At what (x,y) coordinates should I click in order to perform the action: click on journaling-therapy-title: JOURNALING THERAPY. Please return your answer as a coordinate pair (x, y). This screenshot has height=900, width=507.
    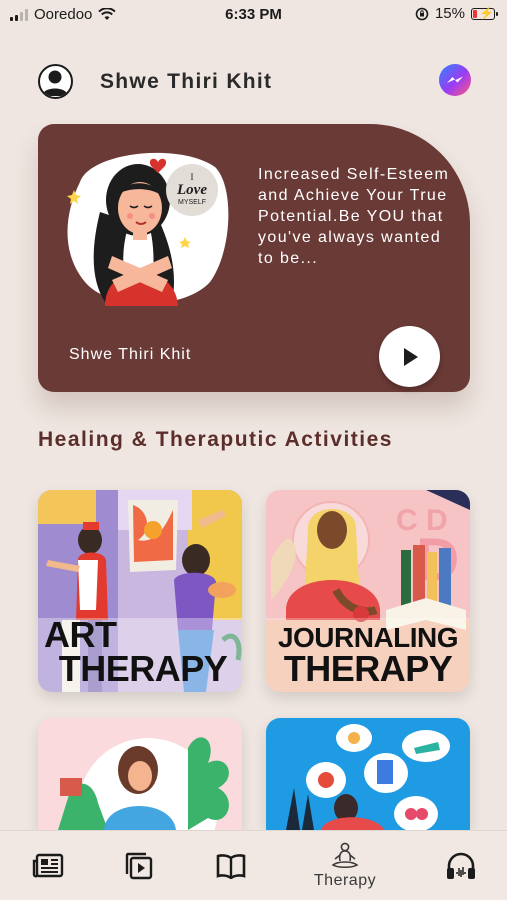
    Looking at the image, I should click on (368, 656).